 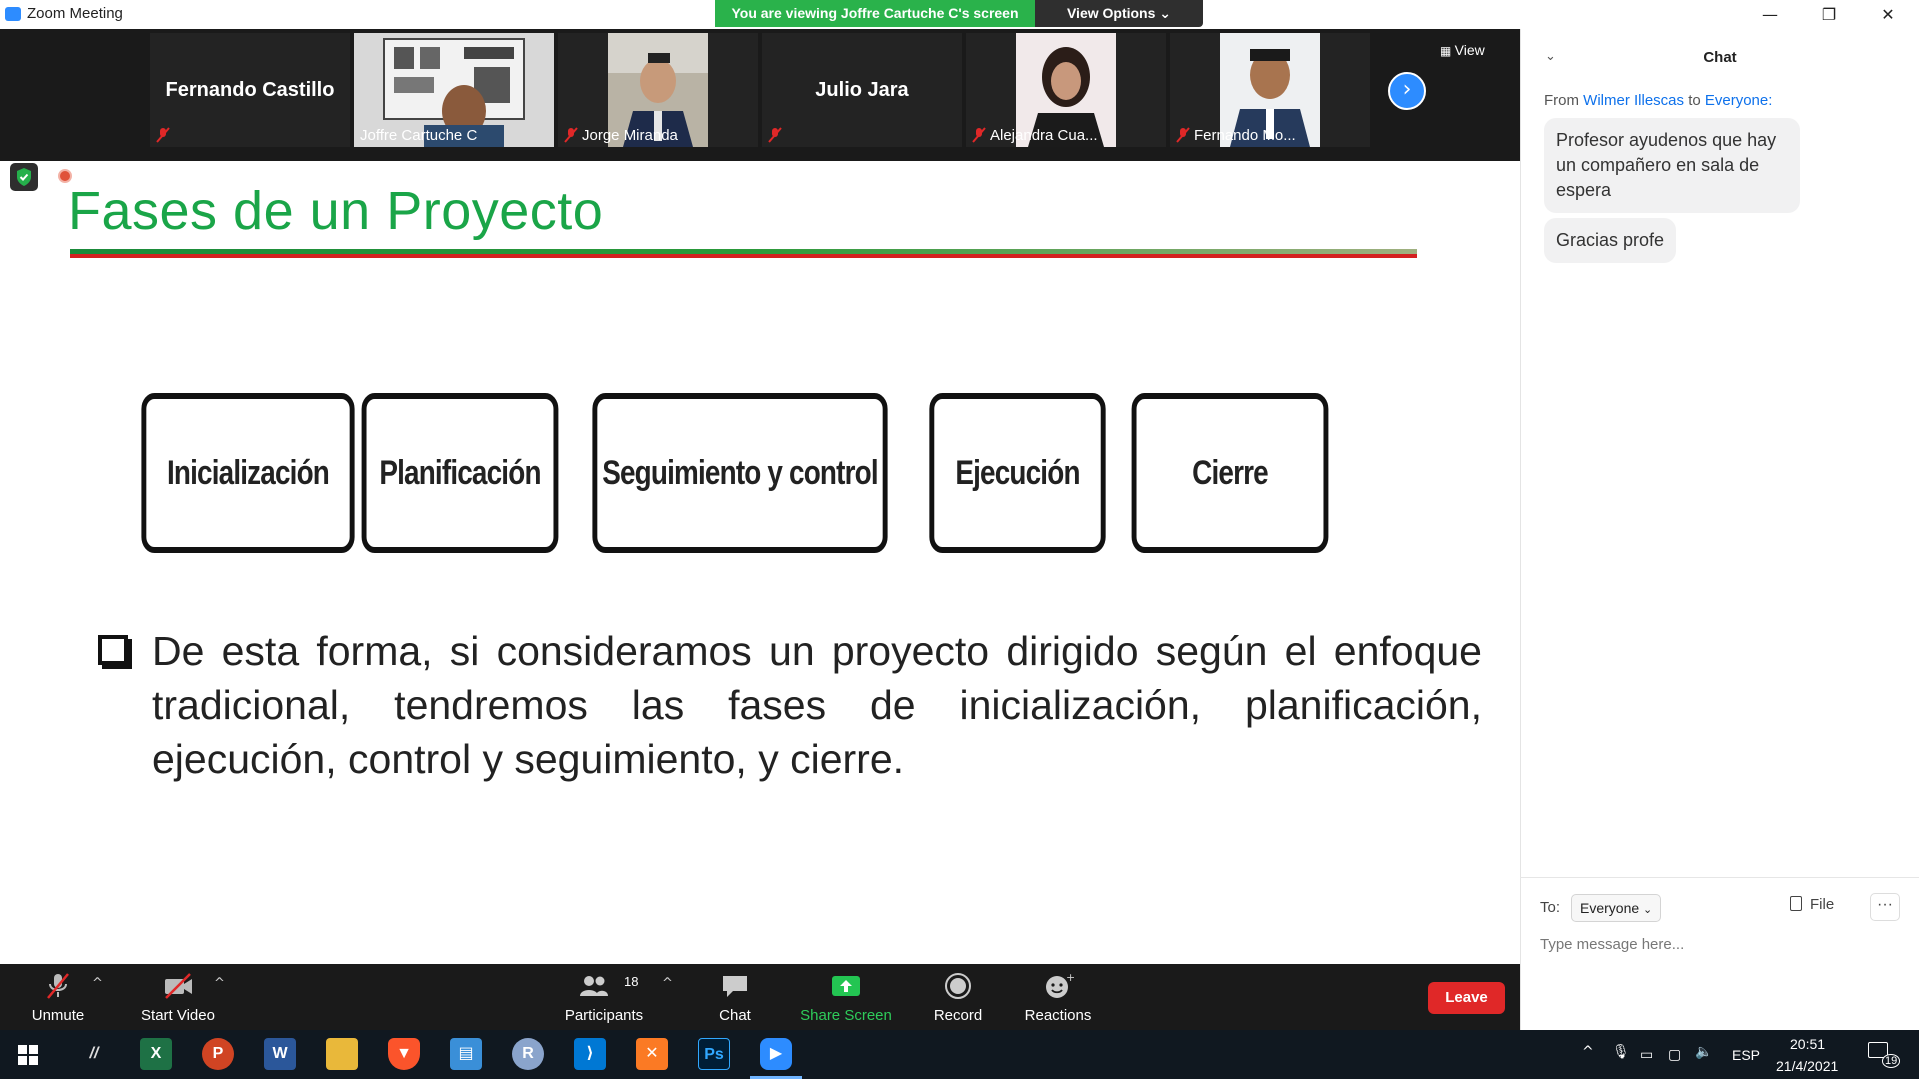 I want to click on more-options-button: ···, so click(x=1885, y=907).